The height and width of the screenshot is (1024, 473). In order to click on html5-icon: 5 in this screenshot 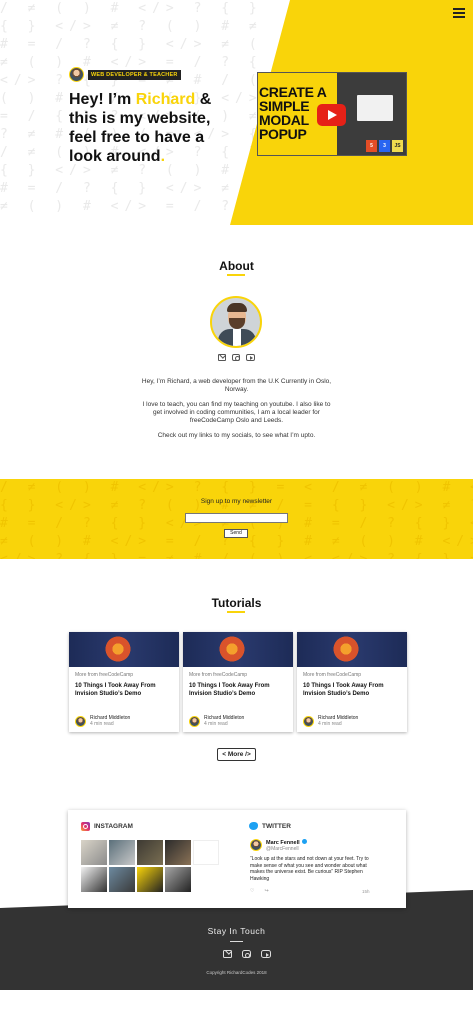, I will do `click(371, 146)`.